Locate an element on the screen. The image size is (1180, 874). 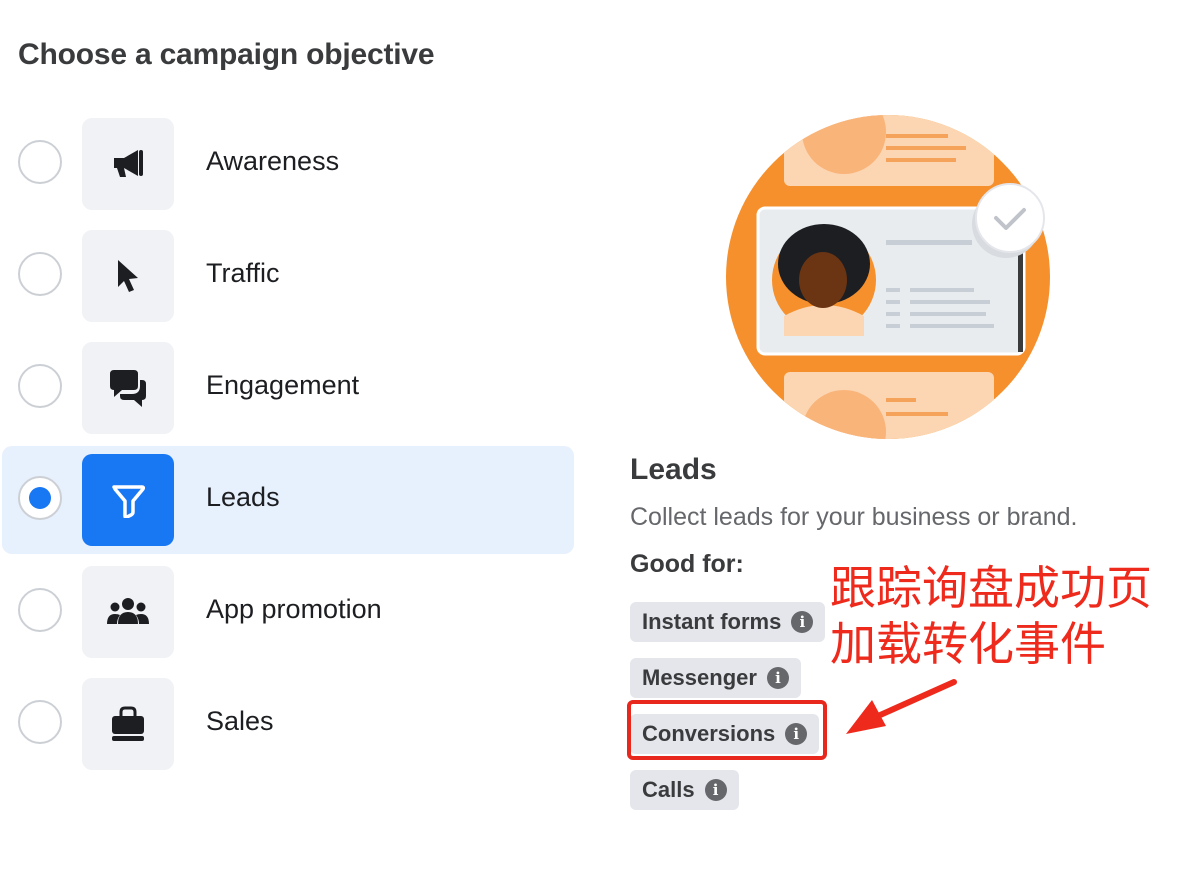
radio-app-promotion is located at coordinates (40, 610).